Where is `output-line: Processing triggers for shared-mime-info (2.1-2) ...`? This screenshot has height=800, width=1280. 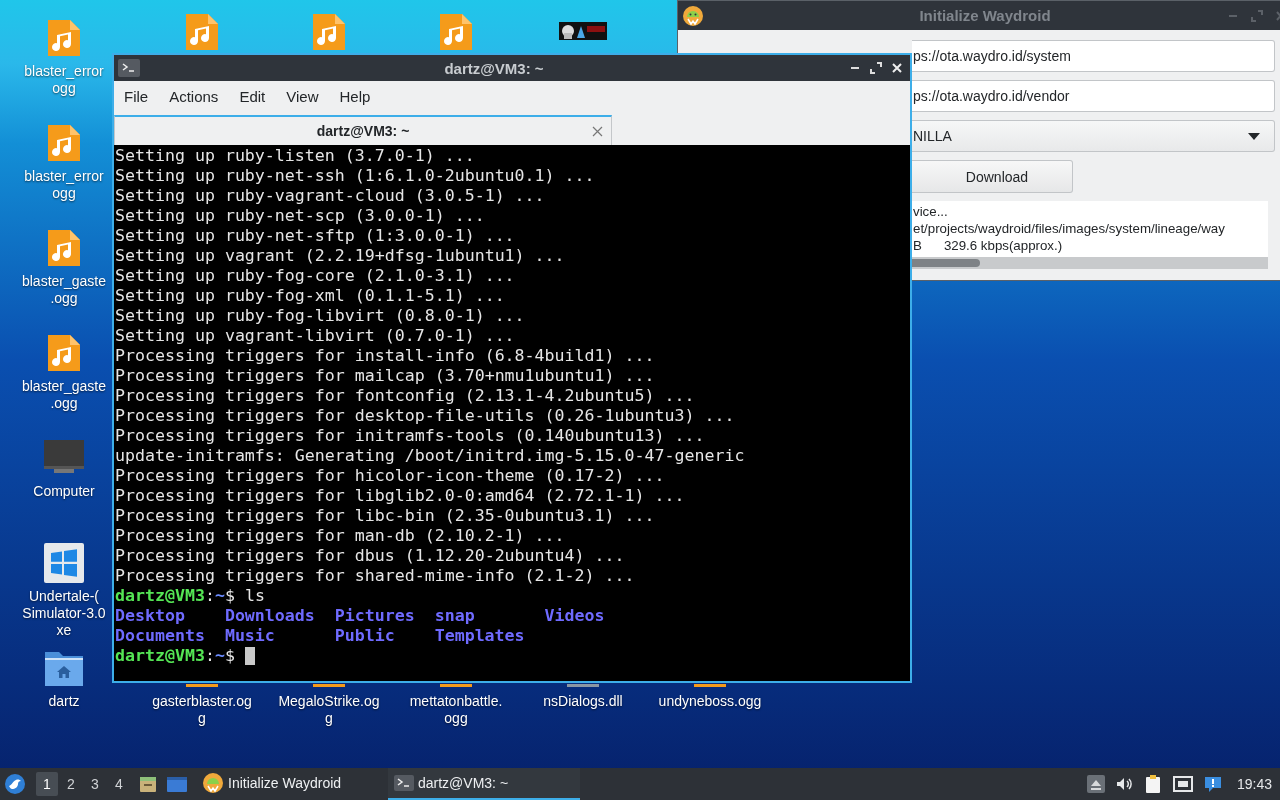
output-line: Processing triggers for shared-mime-info (2.1-2) ... is located at coordinates (375, 576).